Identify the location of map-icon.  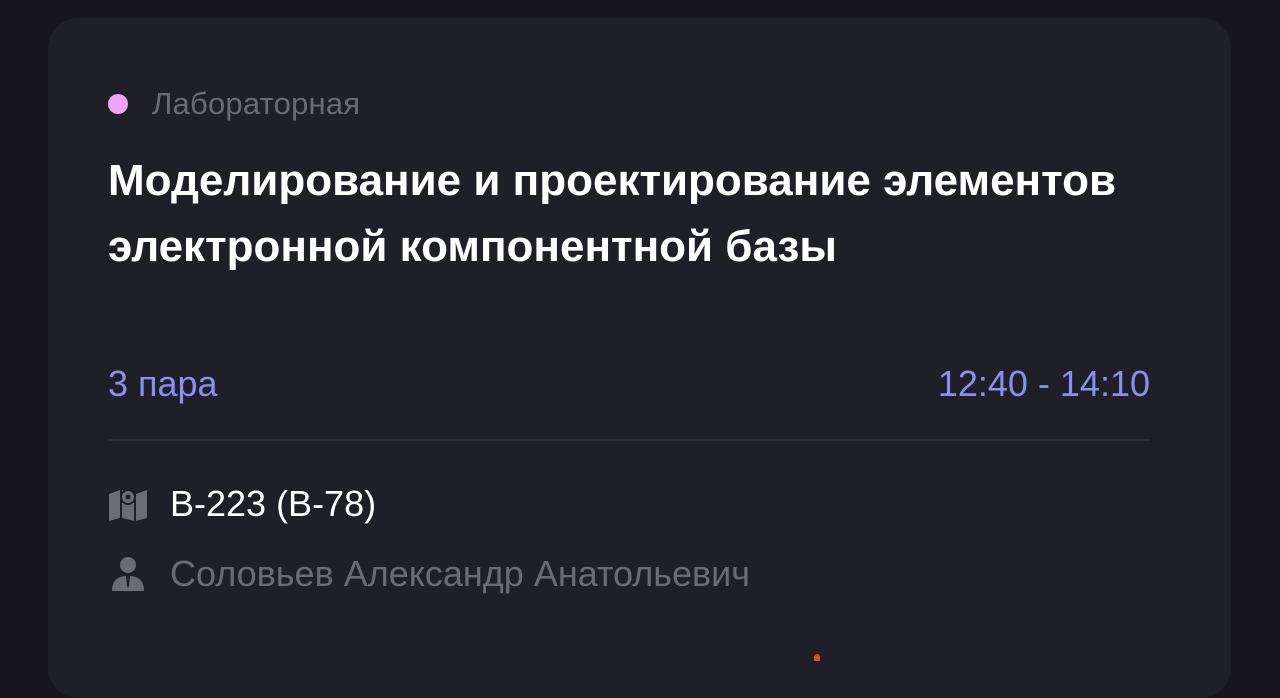
(128, 504).